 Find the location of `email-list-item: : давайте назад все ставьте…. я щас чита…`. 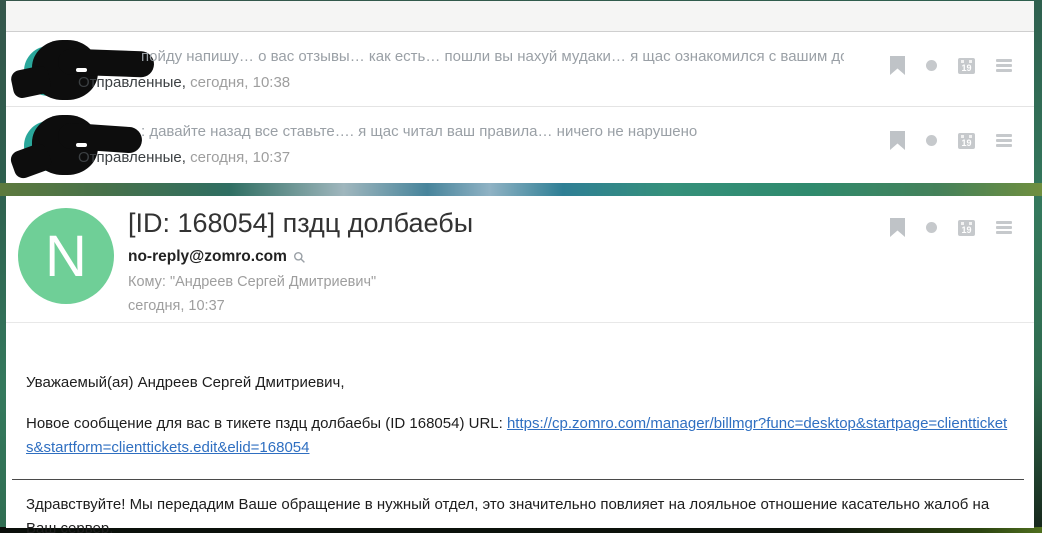

email-list-item: : давайте назад все ставьте…. я щас чита… is located at coordinates (520, 145).